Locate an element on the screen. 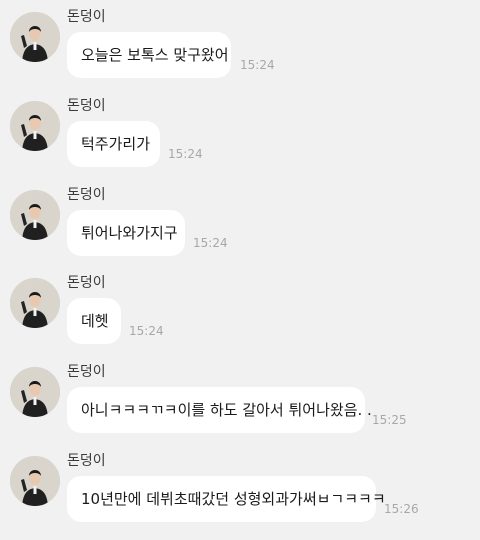 This screenshot has width=480, height=540. message-timestamp: 15:26 is located at coordinates (401, 509).